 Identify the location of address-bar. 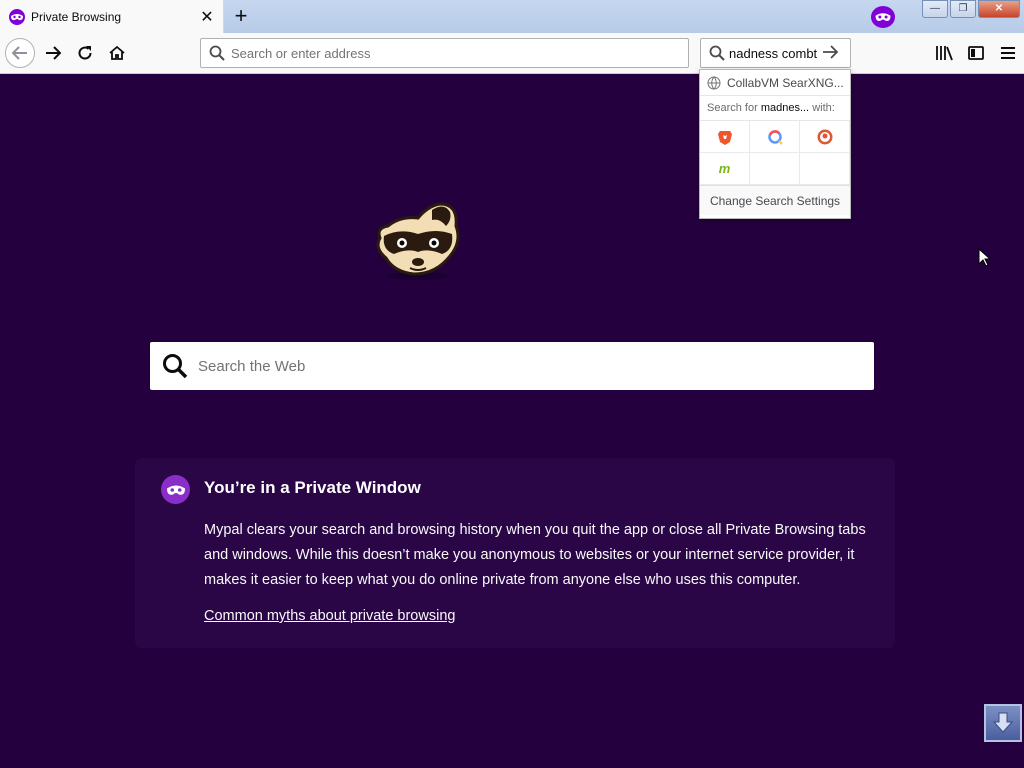
(444, 53).